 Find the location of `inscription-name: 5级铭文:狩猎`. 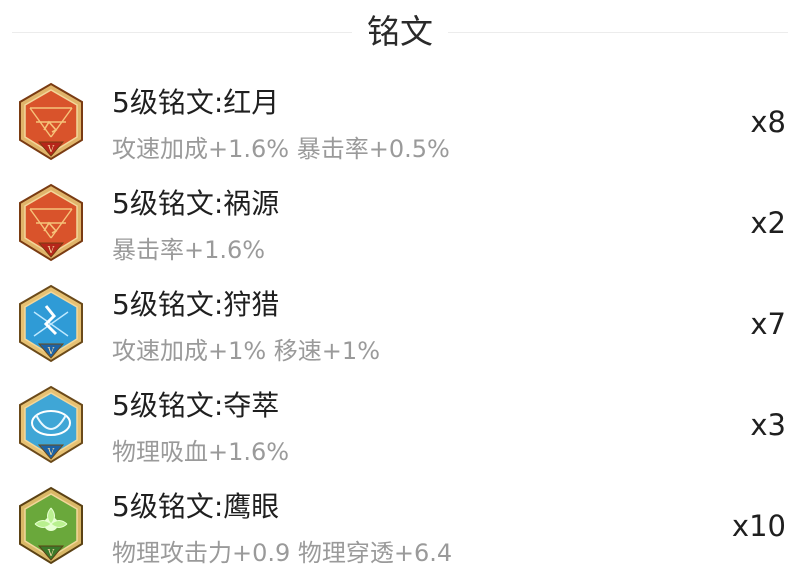

inscription-name: 5级铭文:狩猎 is located at coordinates (196, 304).